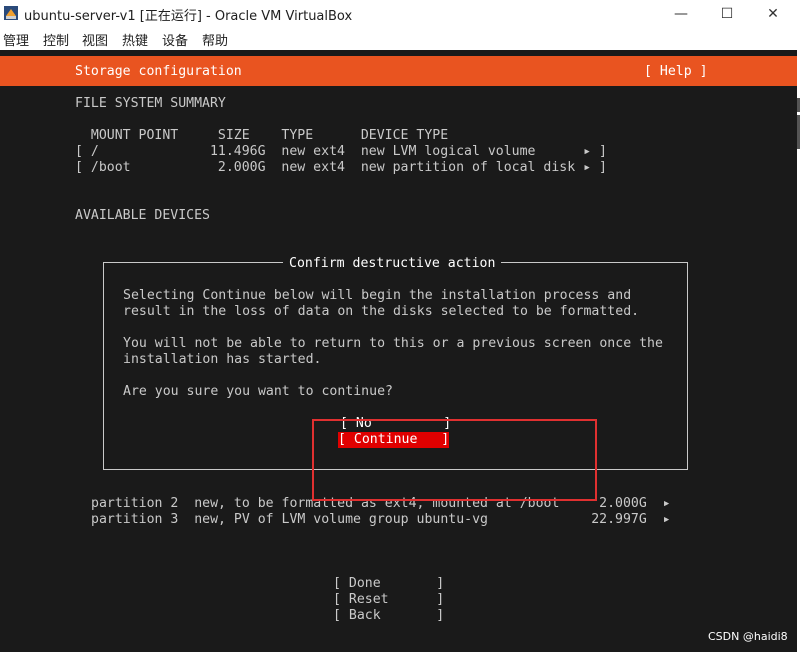 The height and width of the screenshot is (652, 800). I want to click on menu-view: 视图, so click(95, 39).